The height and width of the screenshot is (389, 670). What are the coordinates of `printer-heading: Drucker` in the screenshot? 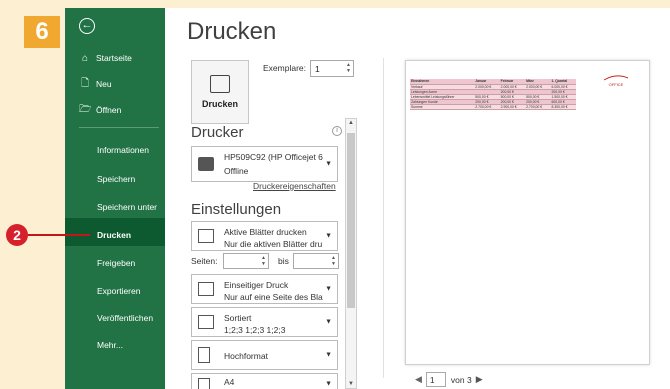 It's located at (217, 132).